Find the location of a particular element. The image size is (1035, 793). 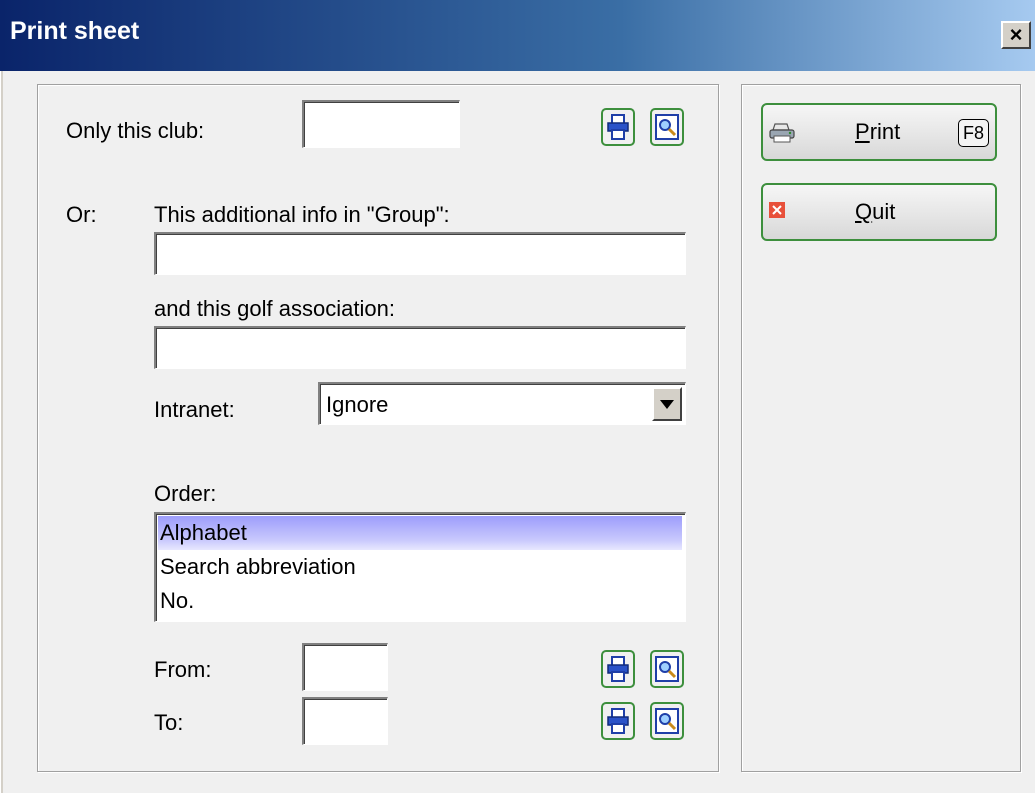

print-shortcut-badge: F8 is located at coordinates (973, 133).